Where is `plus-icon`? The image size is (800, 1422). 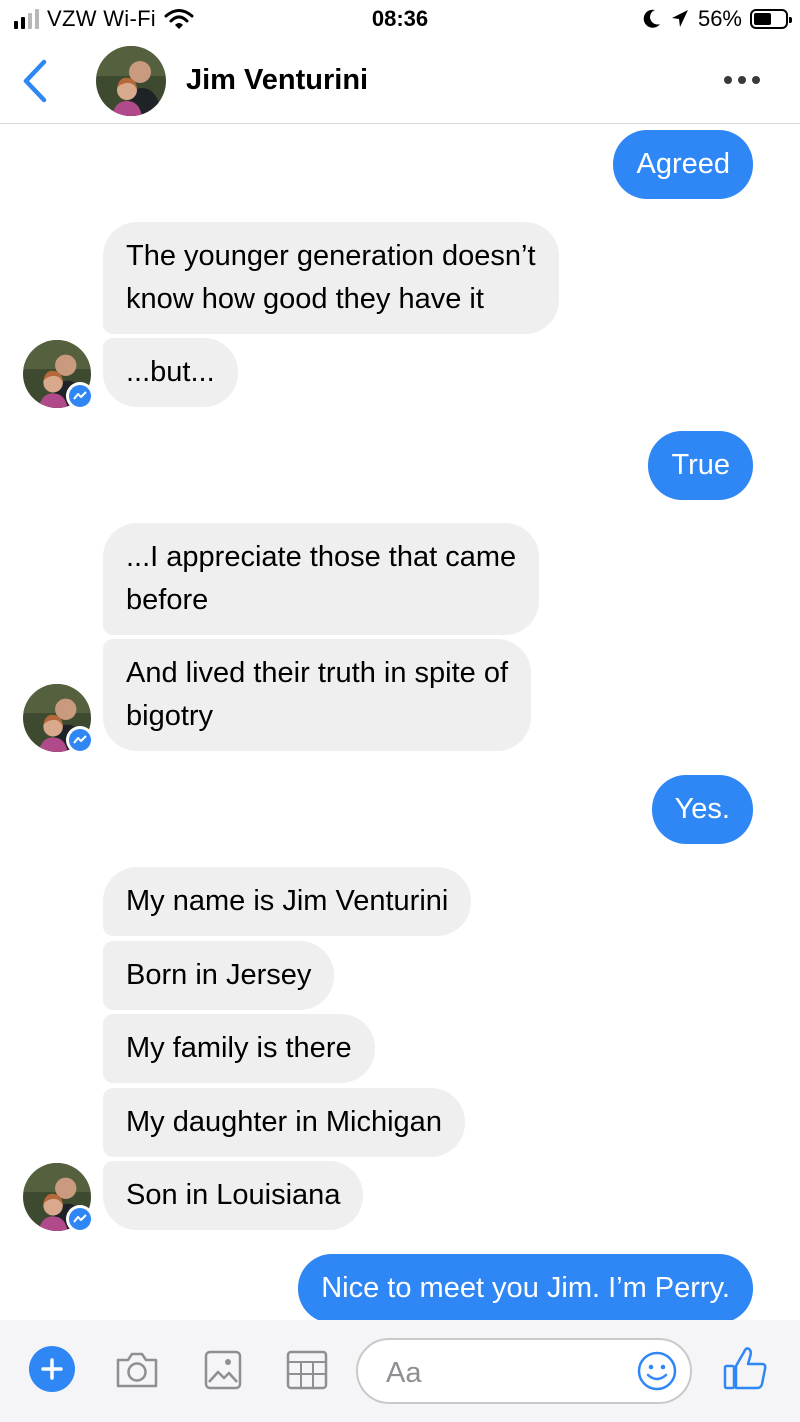
plus-icon is located at coordinates (52, 1369).